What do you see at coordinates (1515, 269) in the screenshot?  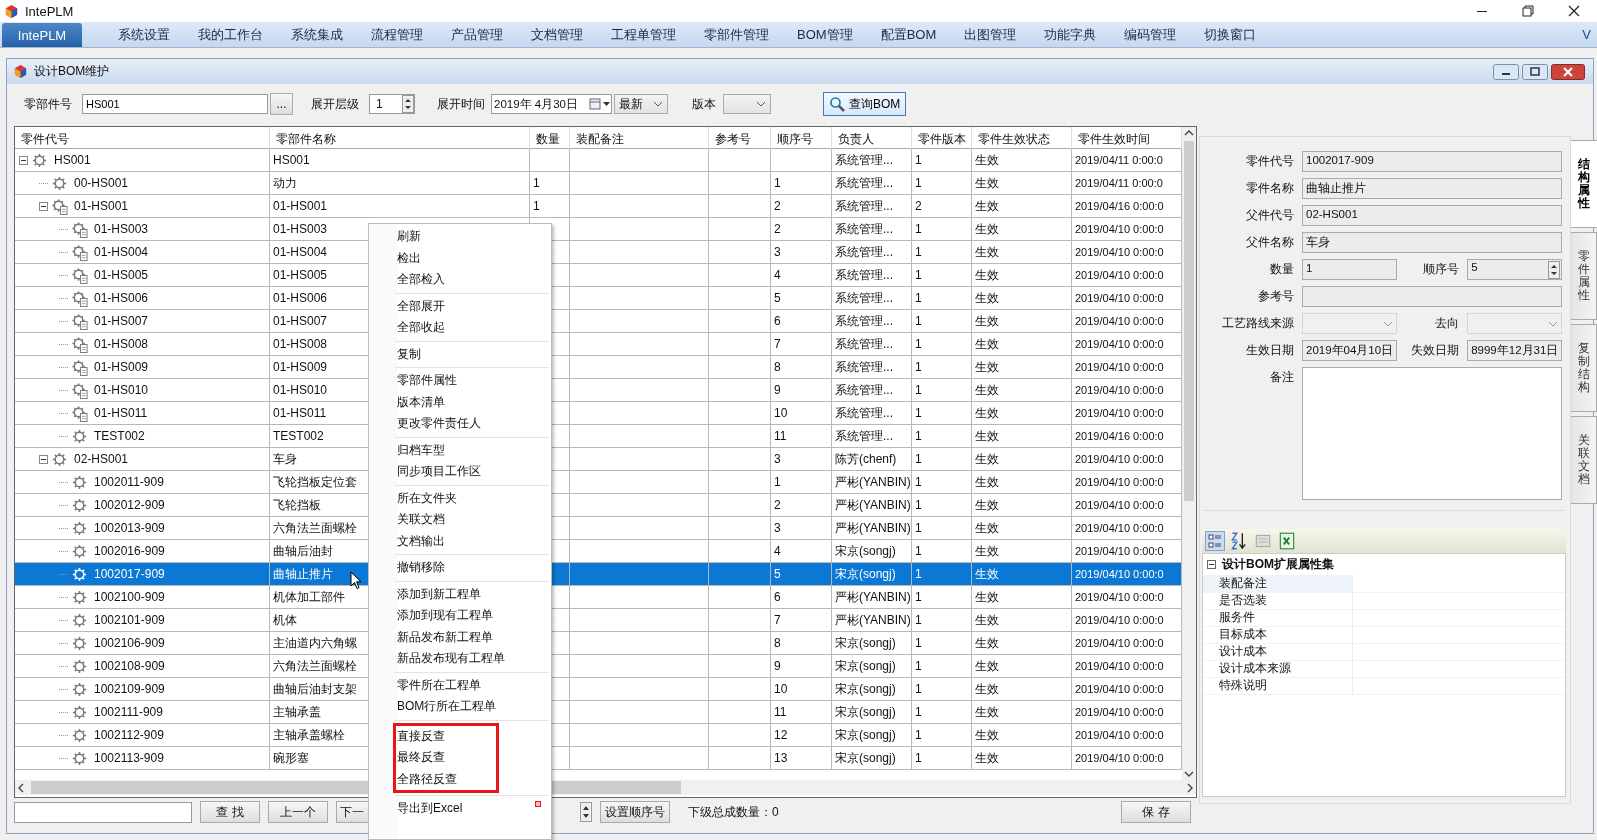 I see `order-spinner: 5` at bounding box center [1515, 269].